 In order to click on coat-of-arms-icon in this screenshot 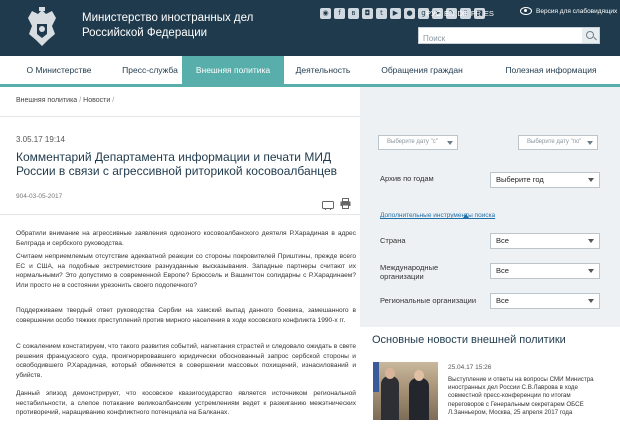, I will do `click(42, 28)`.